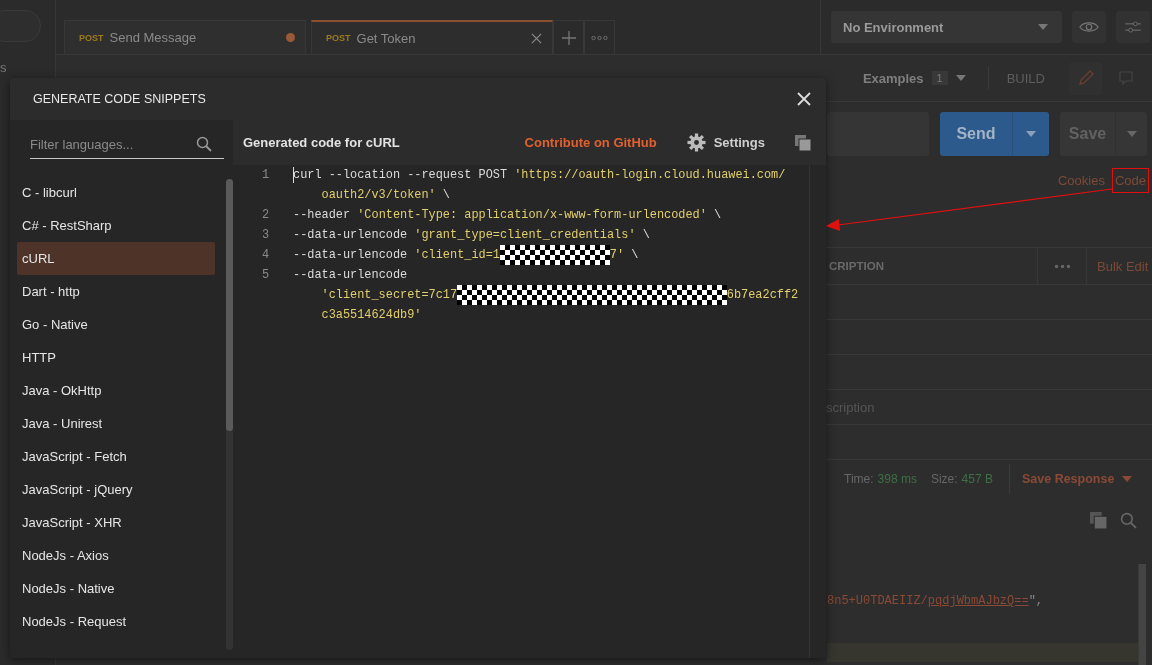  I want to click on code-text: 'Content-Type: application/x-www-form-urlencoded', so click(532, 215).